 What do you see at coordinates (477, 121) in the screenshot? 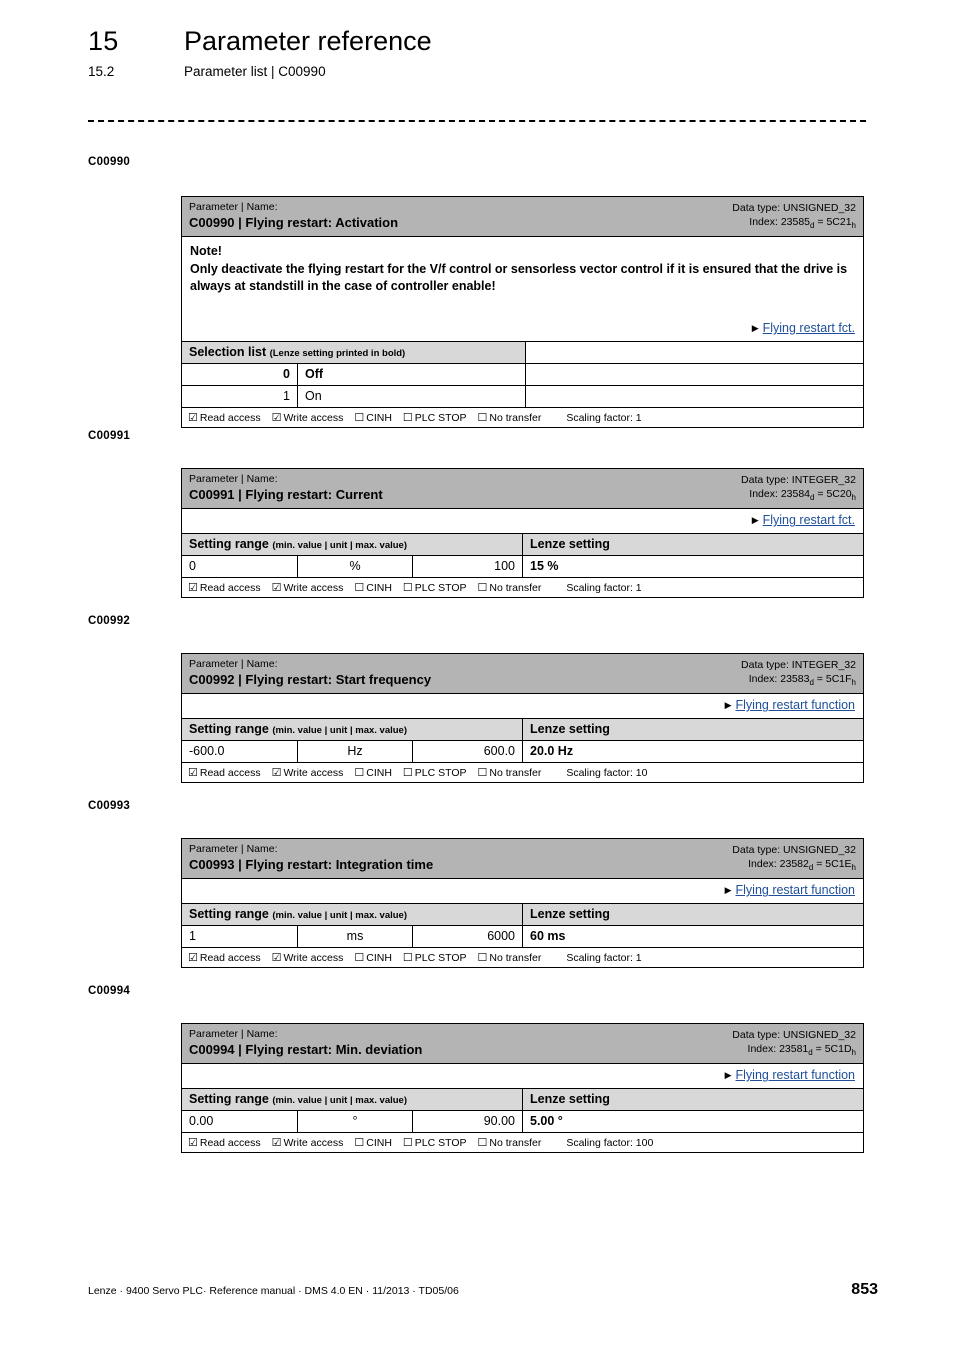
I see `header-divider` at bounding box center [477, 121].